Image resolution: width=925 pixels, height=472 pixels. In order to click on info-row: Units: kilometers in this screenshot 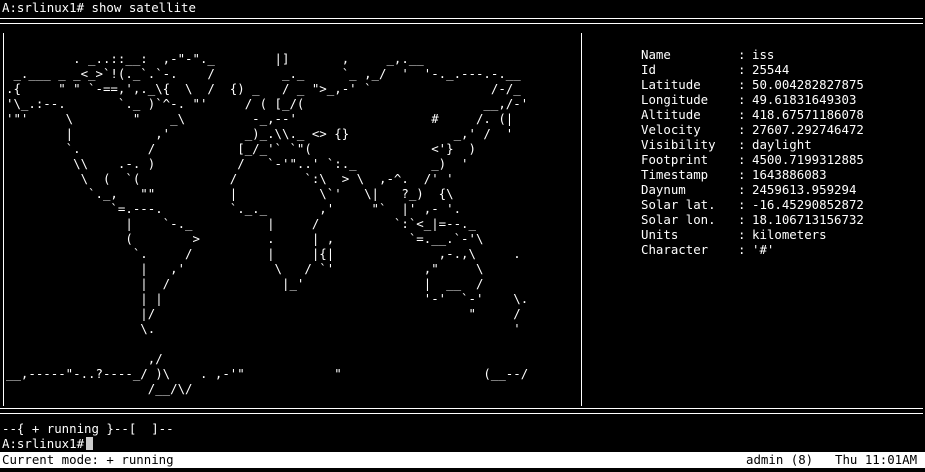, I will do `click(752, 234)`.